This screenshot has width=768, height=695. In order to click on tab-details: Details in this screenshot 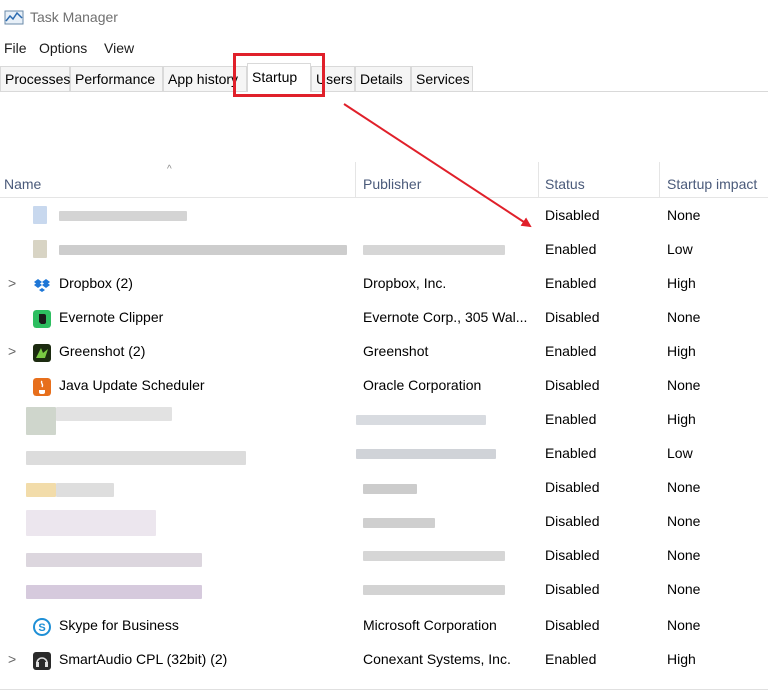, I will do `click(383, 78)`.